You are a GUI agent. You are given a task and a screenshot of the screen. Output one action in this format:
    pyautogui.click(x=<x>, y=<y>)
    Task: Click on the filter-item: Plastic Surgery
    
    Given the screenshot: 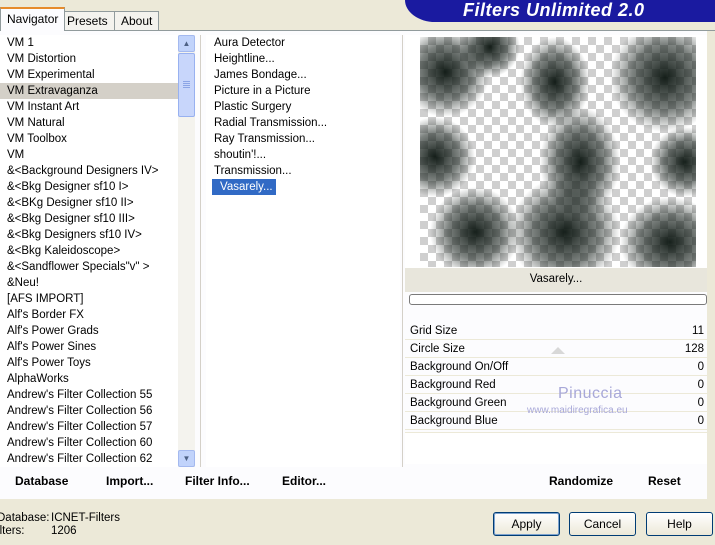 What is the action you would take?
    pyautogui.click(x=303, y=107)
    